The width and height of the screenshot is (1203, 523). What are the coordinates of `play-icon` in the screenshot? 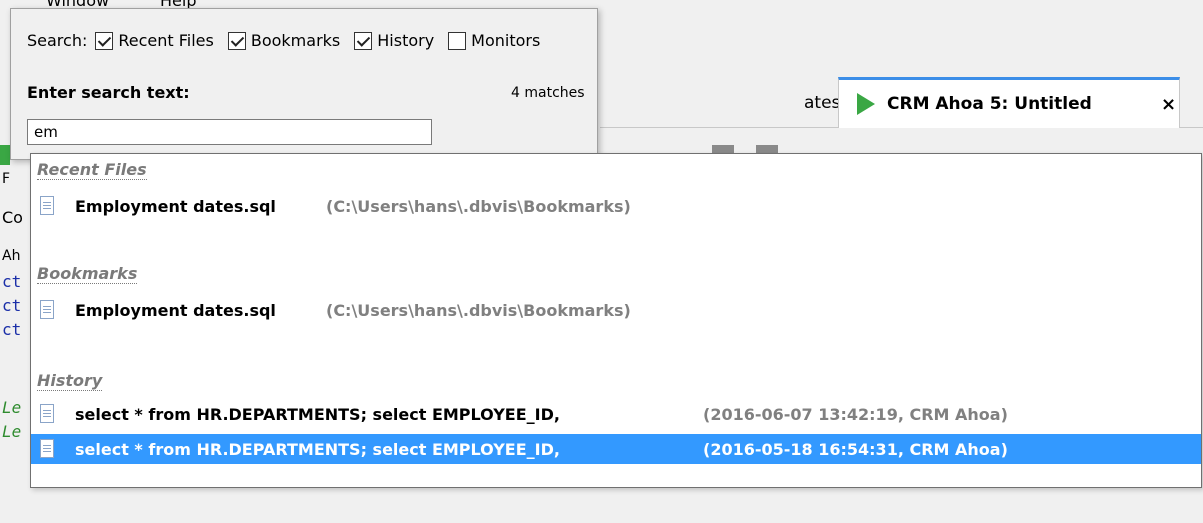 It's located at (866, 104).